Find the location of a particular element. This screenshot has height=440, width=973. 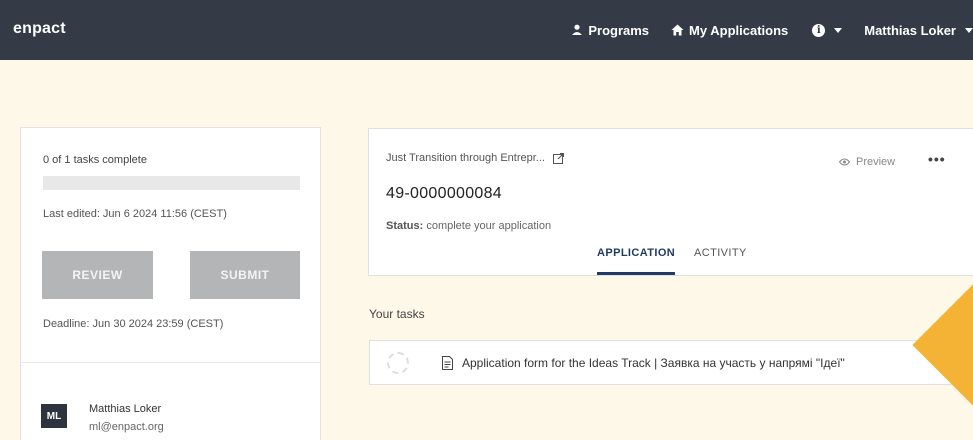

user-menu: Matthias Loker is located at coordinates (918, 30).